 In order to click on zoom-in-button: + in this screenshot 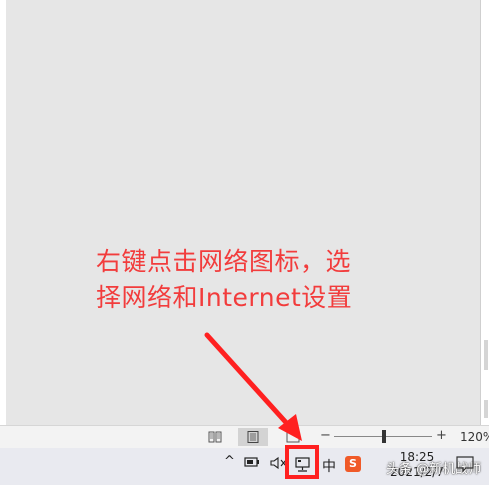, I will do `click(441, 435)`.